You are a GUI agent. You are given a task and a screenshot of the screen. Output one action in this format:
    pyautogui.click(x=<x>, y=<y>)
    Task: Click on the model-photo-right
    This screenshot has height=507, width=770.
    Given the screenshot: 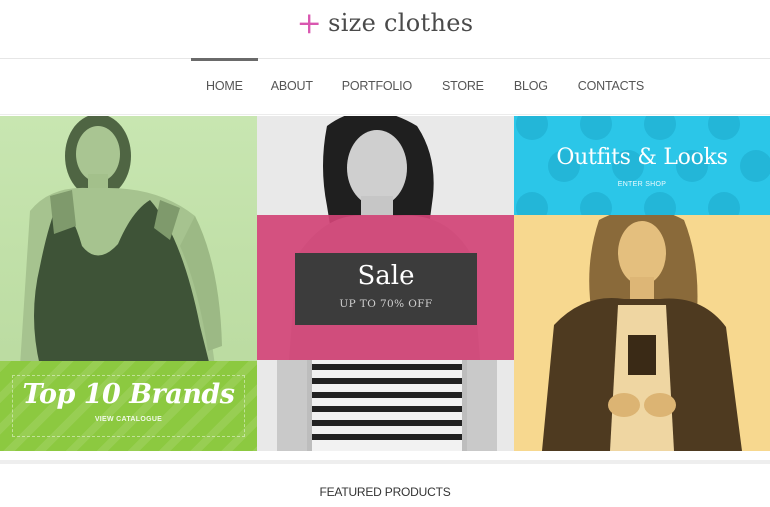 What is the action you would take?
    pyautogui.click(x=642, y=333)
    